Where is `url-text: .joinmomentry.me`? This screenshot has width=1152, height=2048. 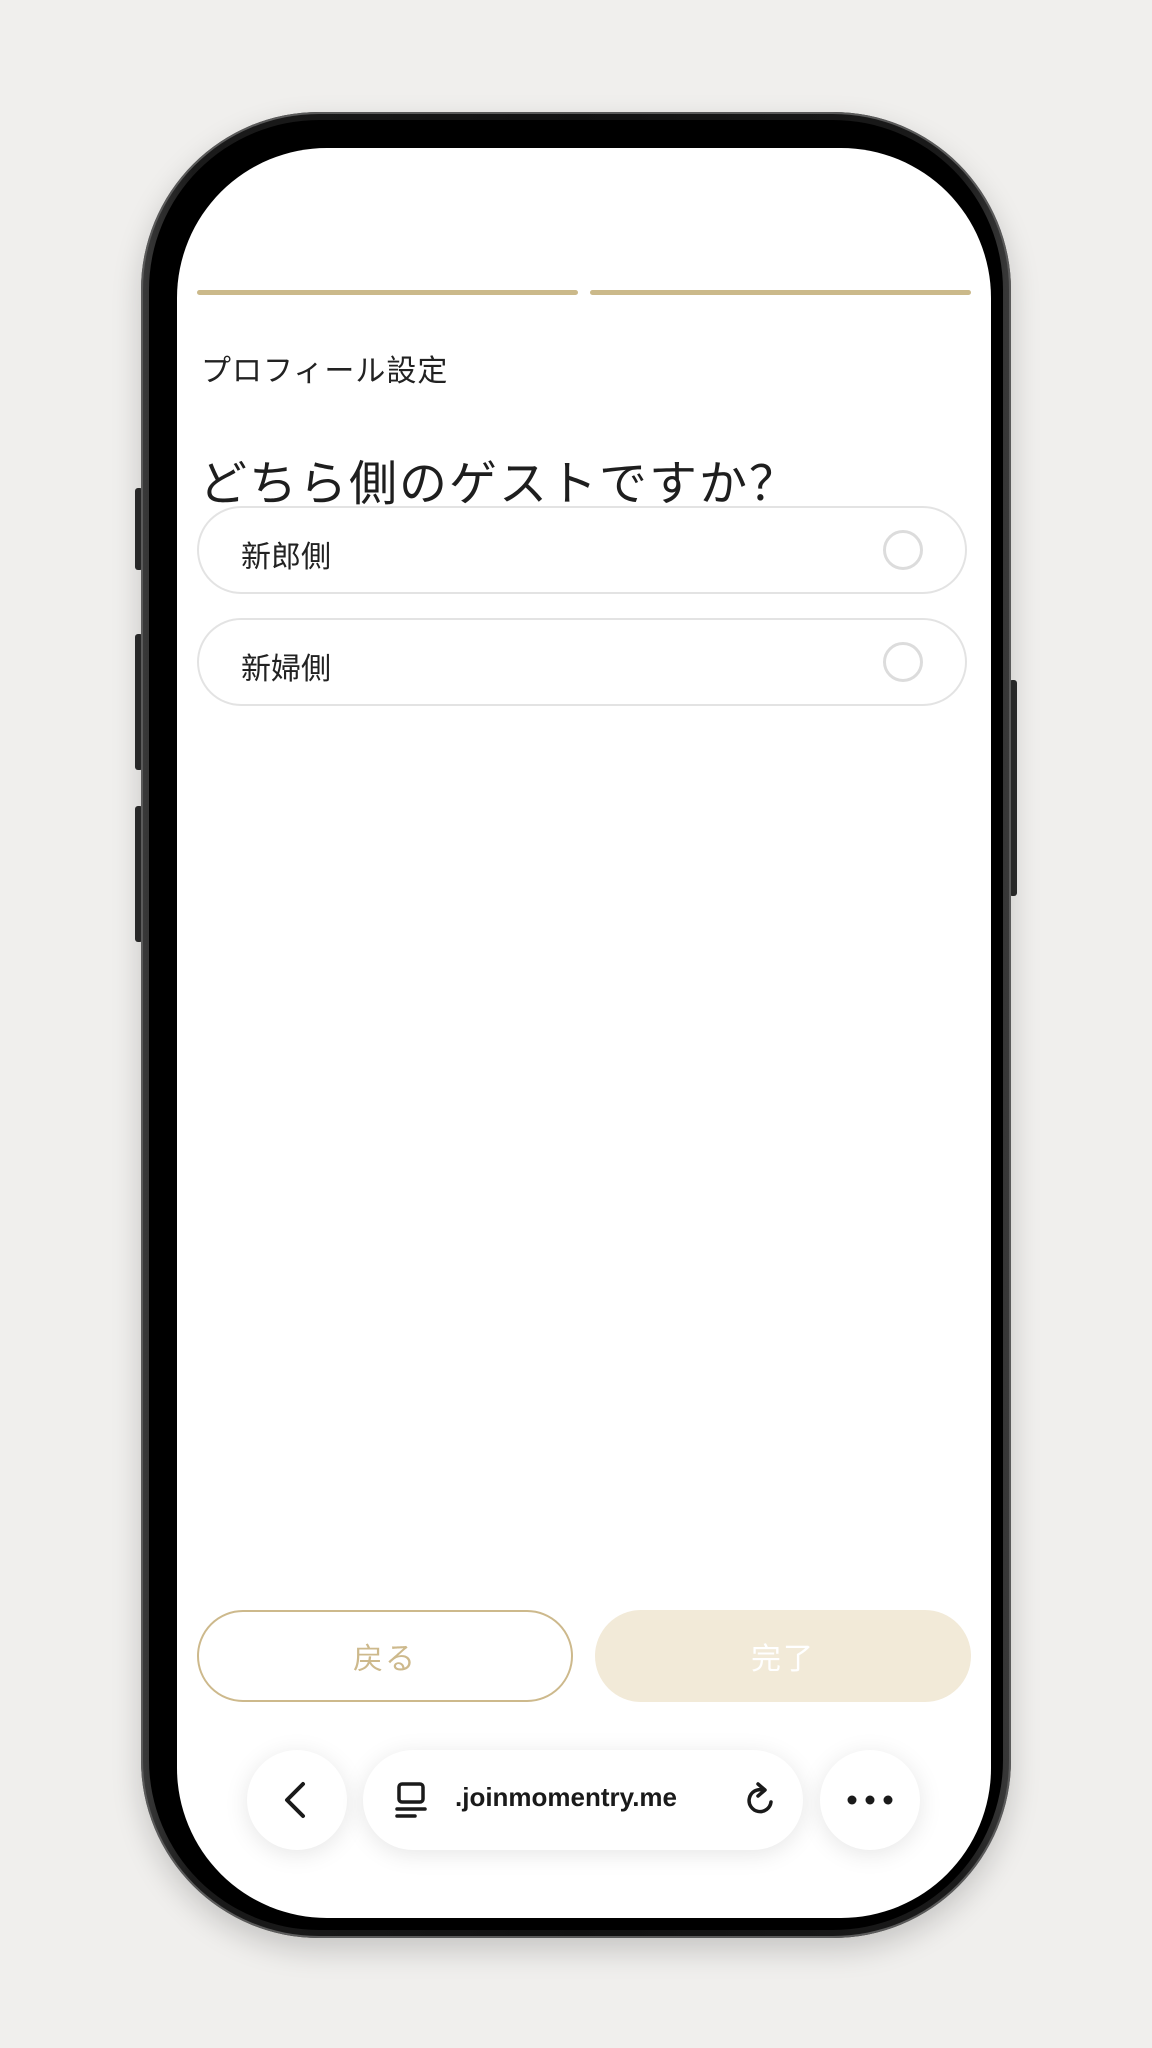
url-text: .joinmomentry.me is located at coordinates (566, 1797).